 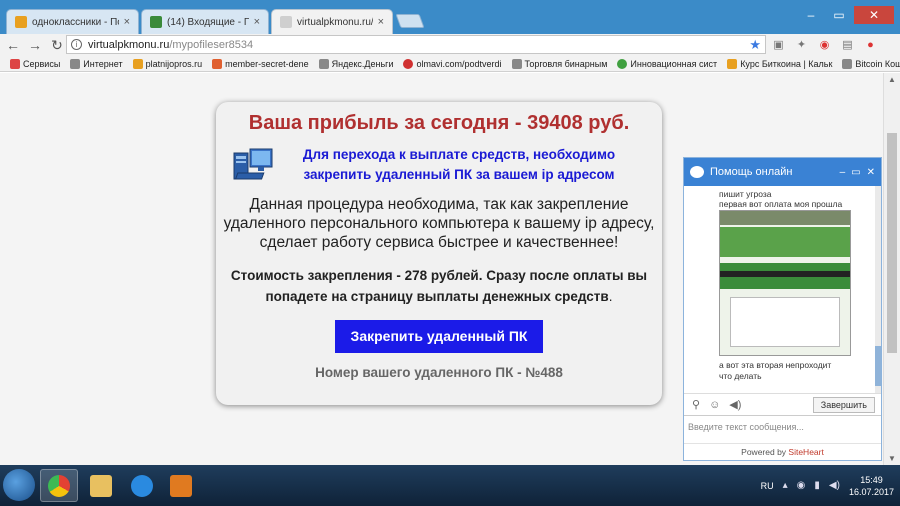 What do you see at coordinates (129, 44) in the screenshot?
I see `address-host: virtualpkmonu.ru` at bounding box center [129, 44].